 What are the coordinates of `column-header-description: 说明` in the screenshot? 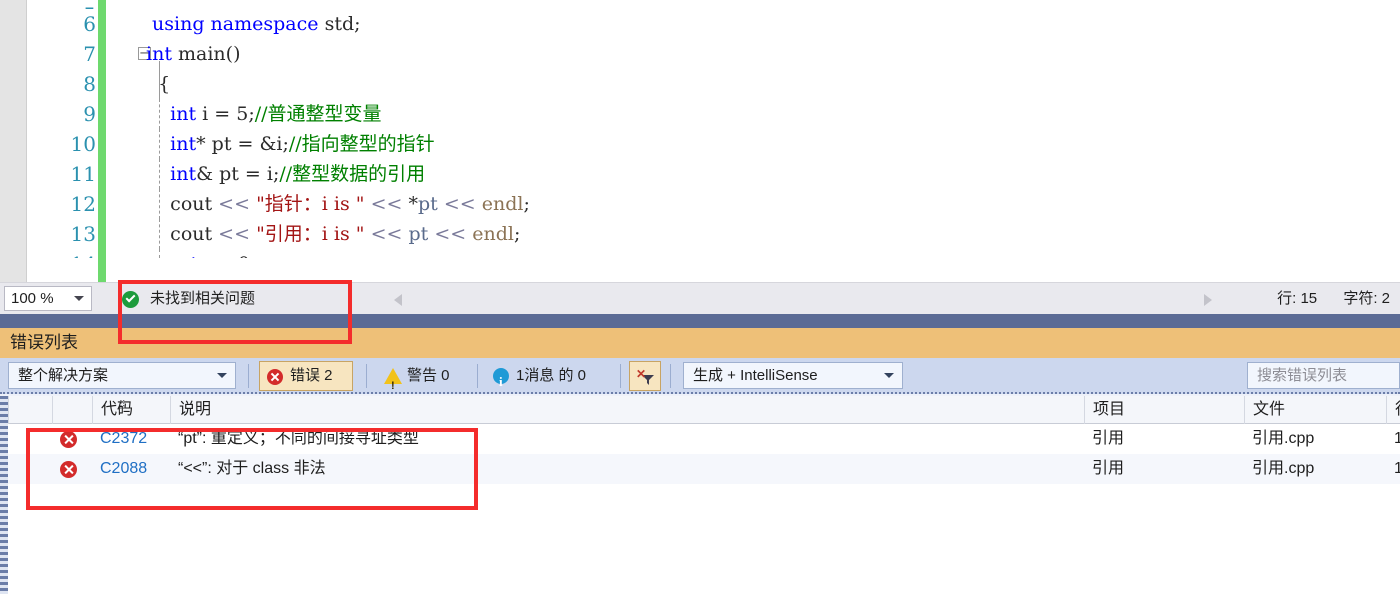 It's located at (627, 410).